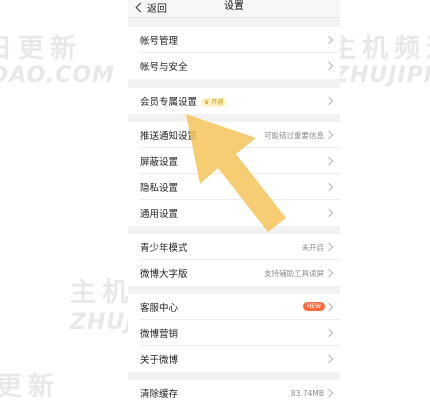 The width and height of the screenshot is (430, 403). I want to click on row-label: 青少年模式, so click(164, 248).